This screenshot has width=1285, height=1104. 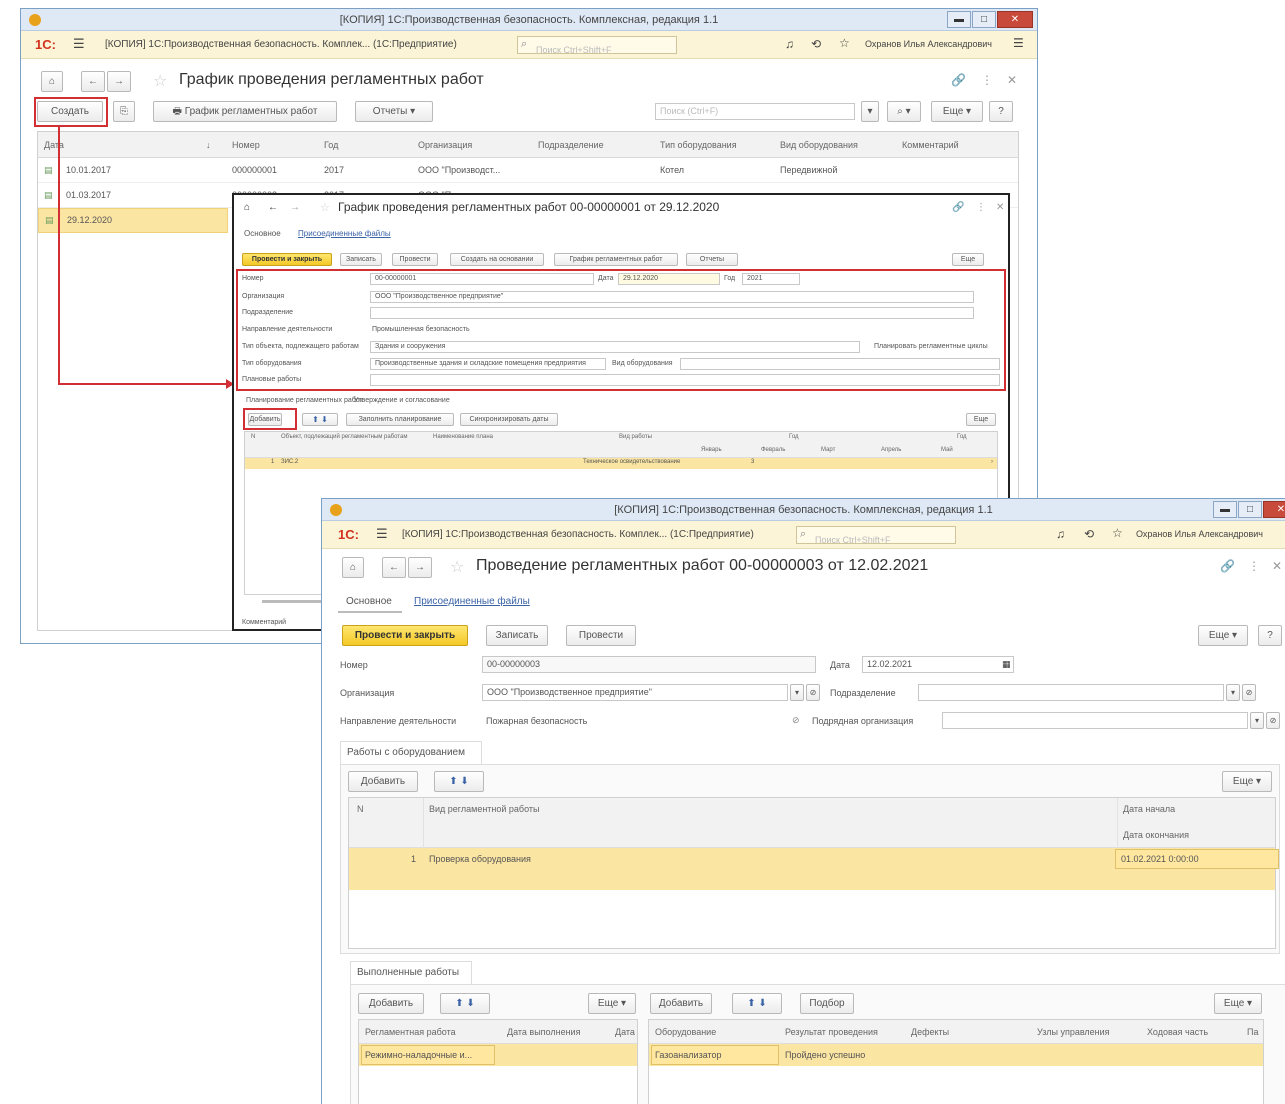 What do you see at coordinates (411, 753) in the screenshot?
I see `tab-works: Работы с оборудованием` at bounding box center [411, 753].